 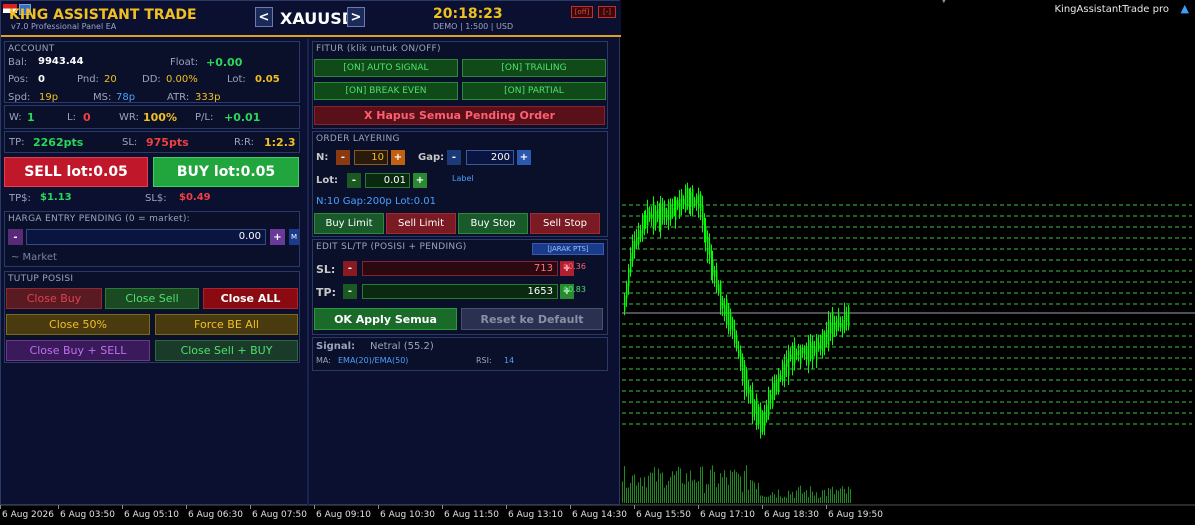 What do you see at coordinates (350, 268) in the screenshot?
I see `edit-sl-minus-button: -` at bounding box center [350, 268].